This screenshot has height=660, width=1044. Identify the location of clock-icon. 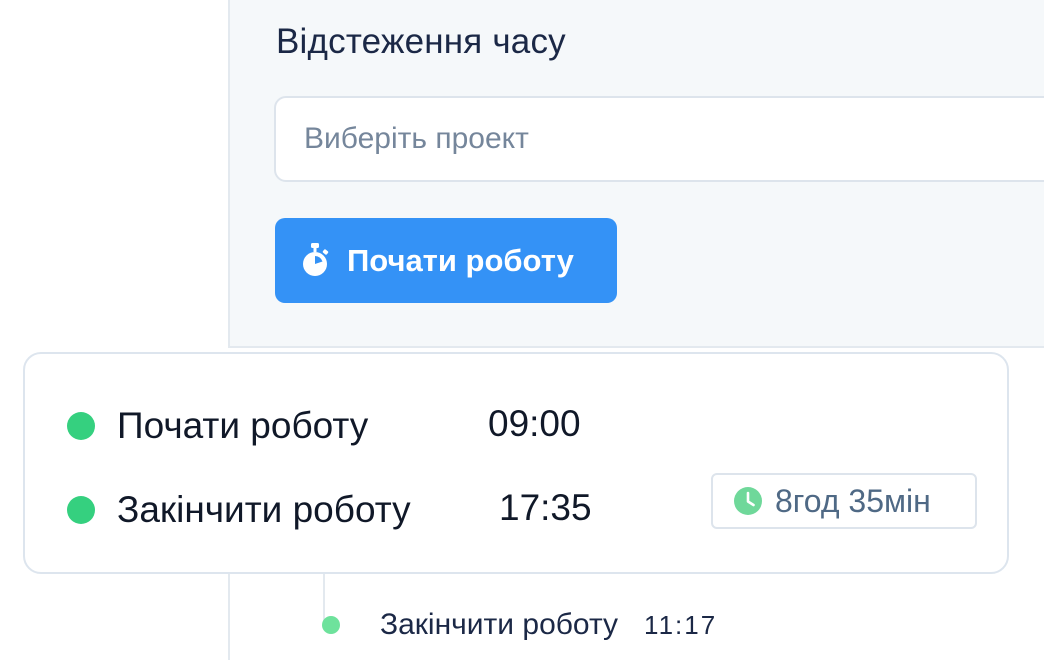
(748, 501).